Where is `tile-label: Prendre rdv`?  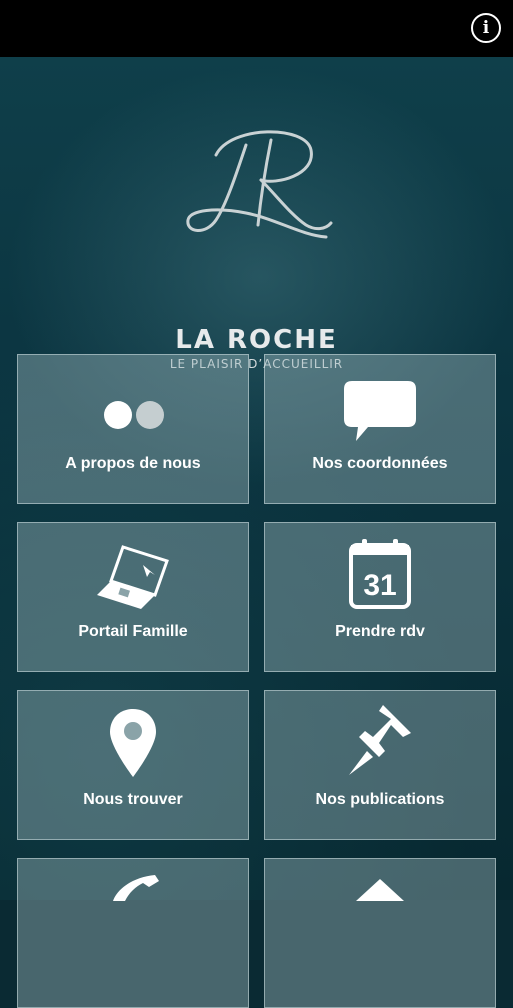 tile-label: Prendre rdv is located at coordinates (380, 631).